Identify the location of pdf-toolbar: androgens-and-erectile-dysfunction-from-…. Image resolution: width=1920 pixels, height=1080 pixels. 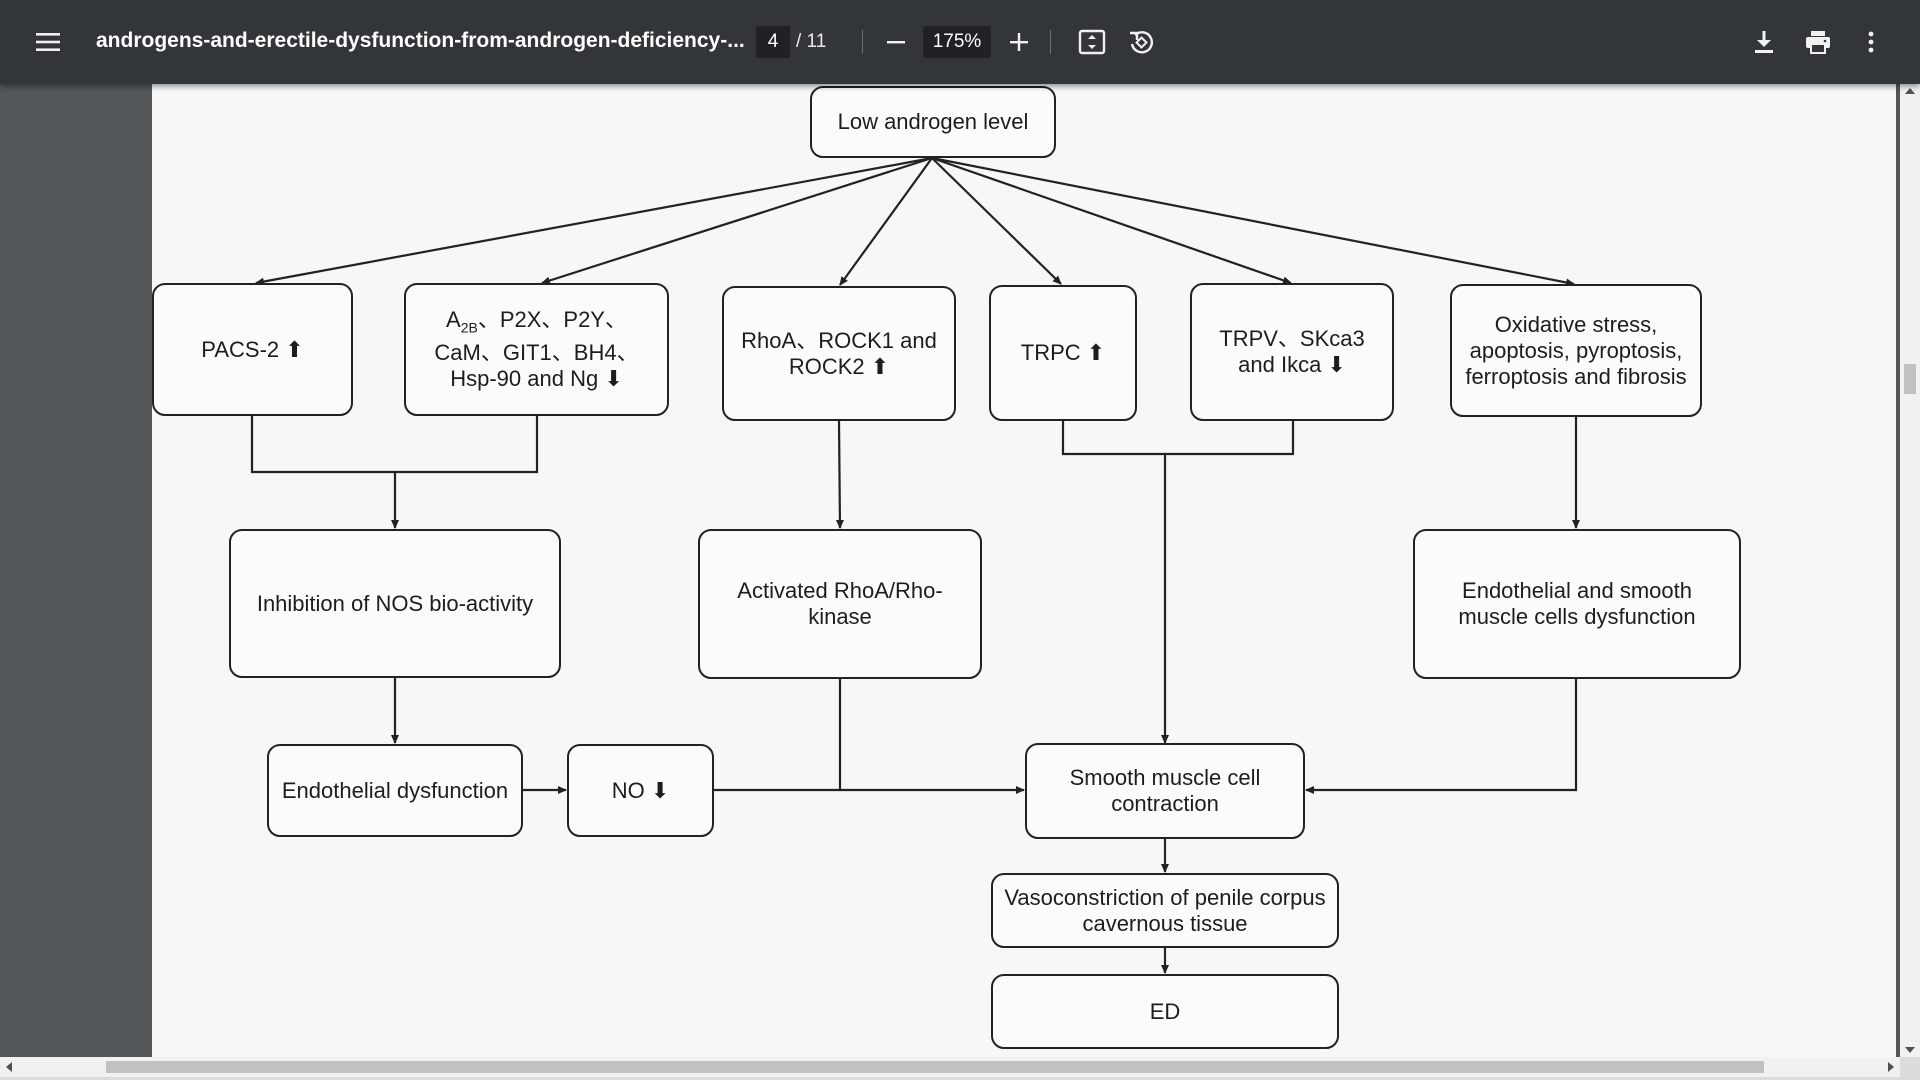
(960, 42).